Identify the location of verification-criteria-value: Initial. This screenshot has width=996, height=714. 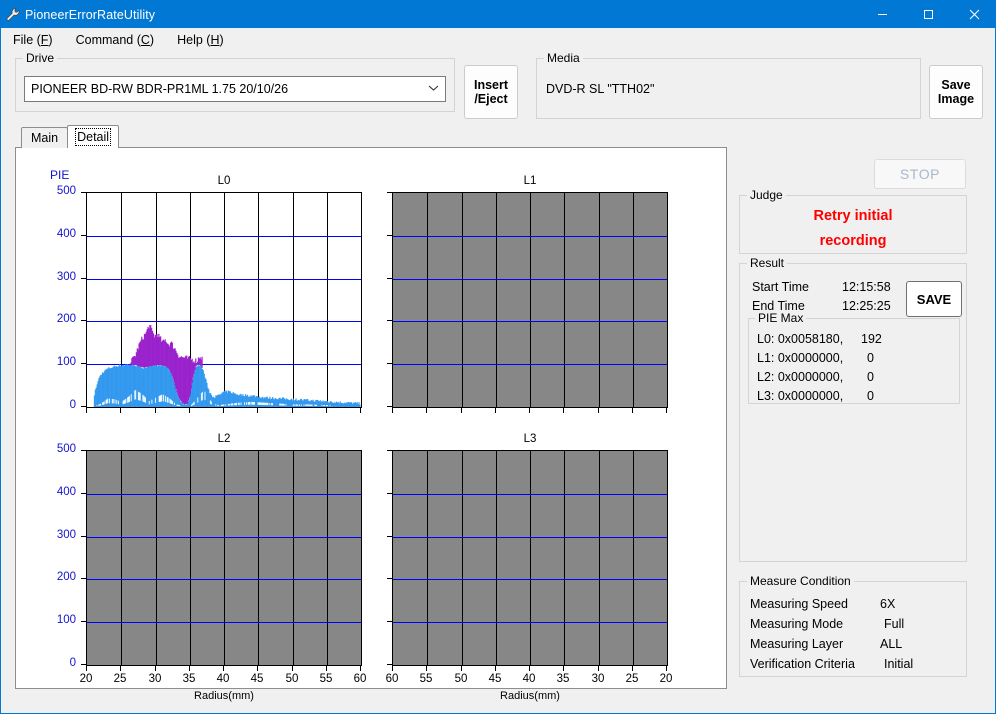
(899, 664).